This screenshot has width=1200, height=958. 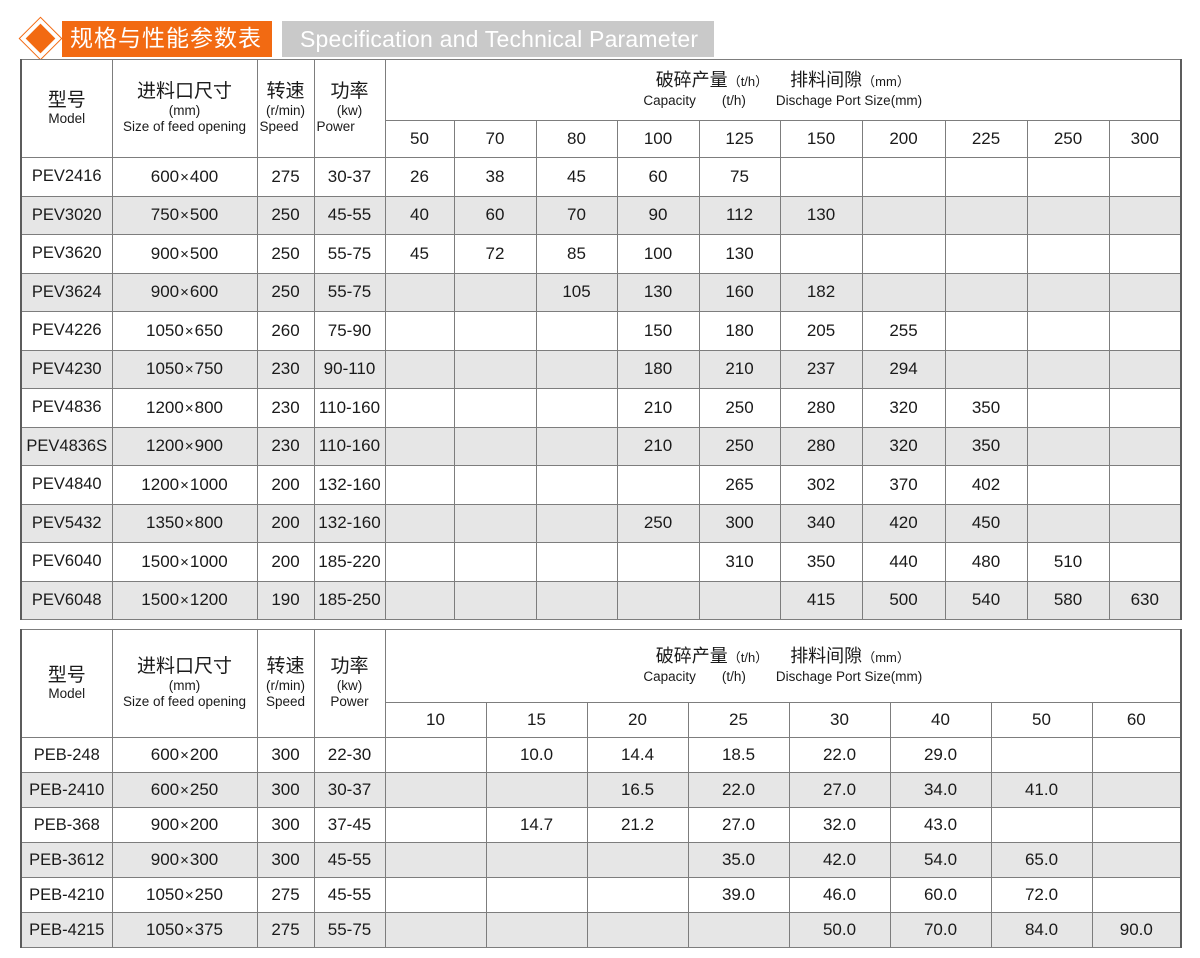 I want to click on cell-capacity: 250, so click(x=739, y=446).